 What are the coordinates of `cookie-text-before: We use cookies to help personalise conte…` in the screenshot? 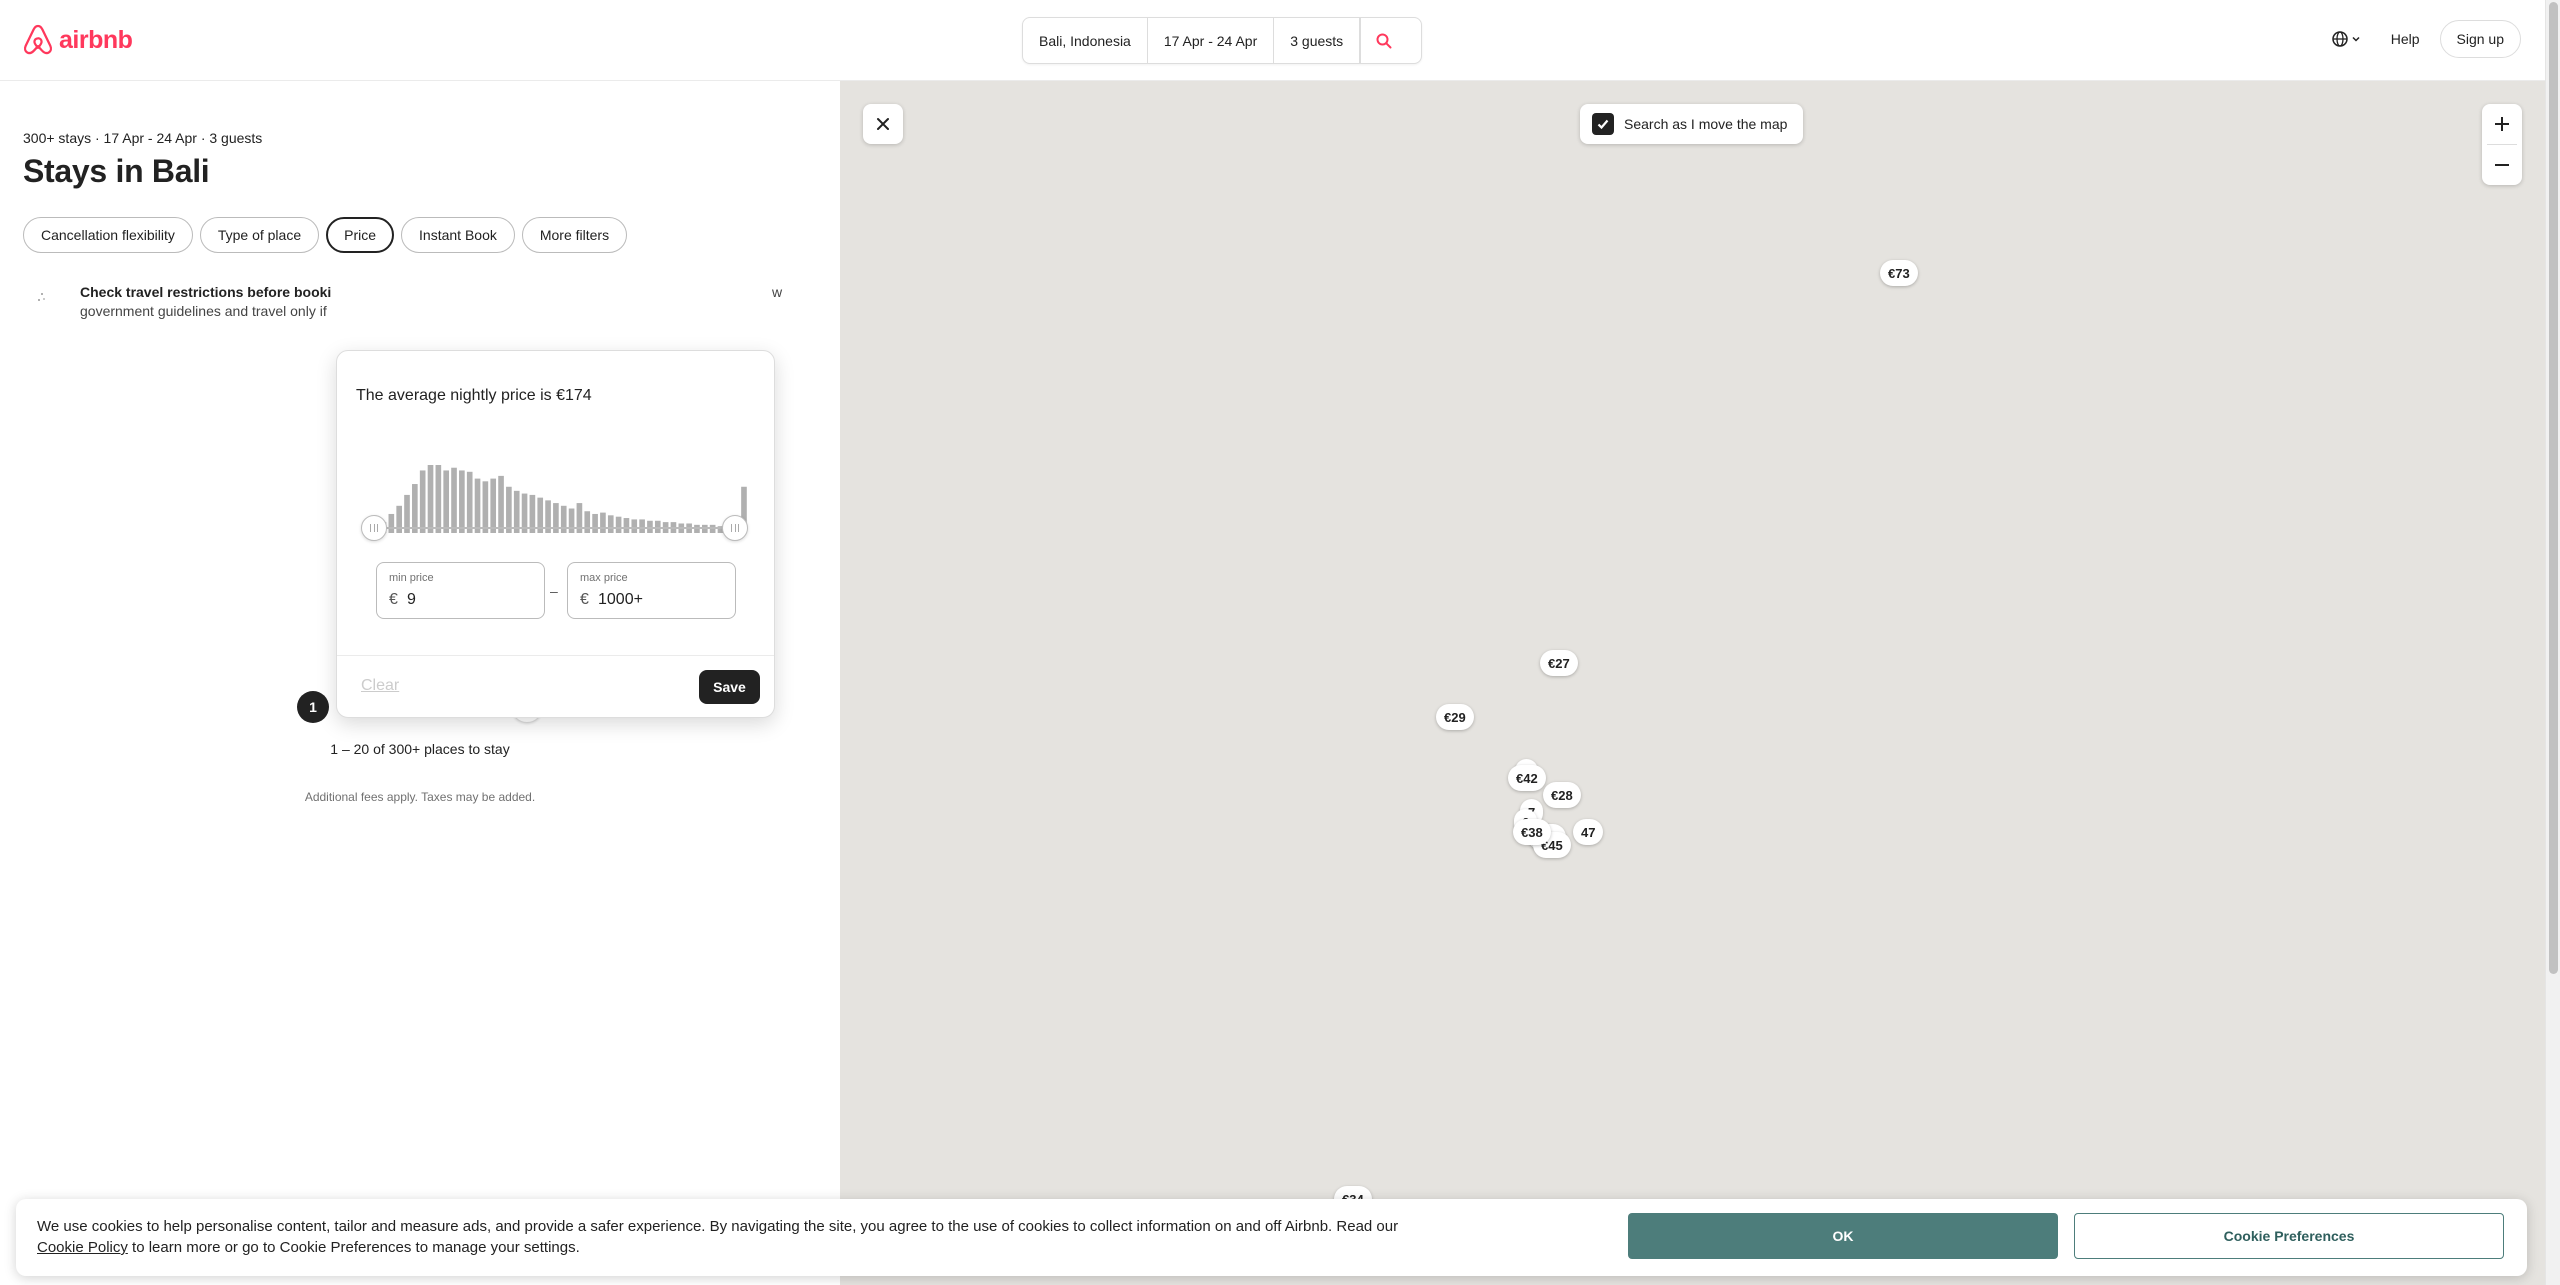 It's located at (718, 1226).